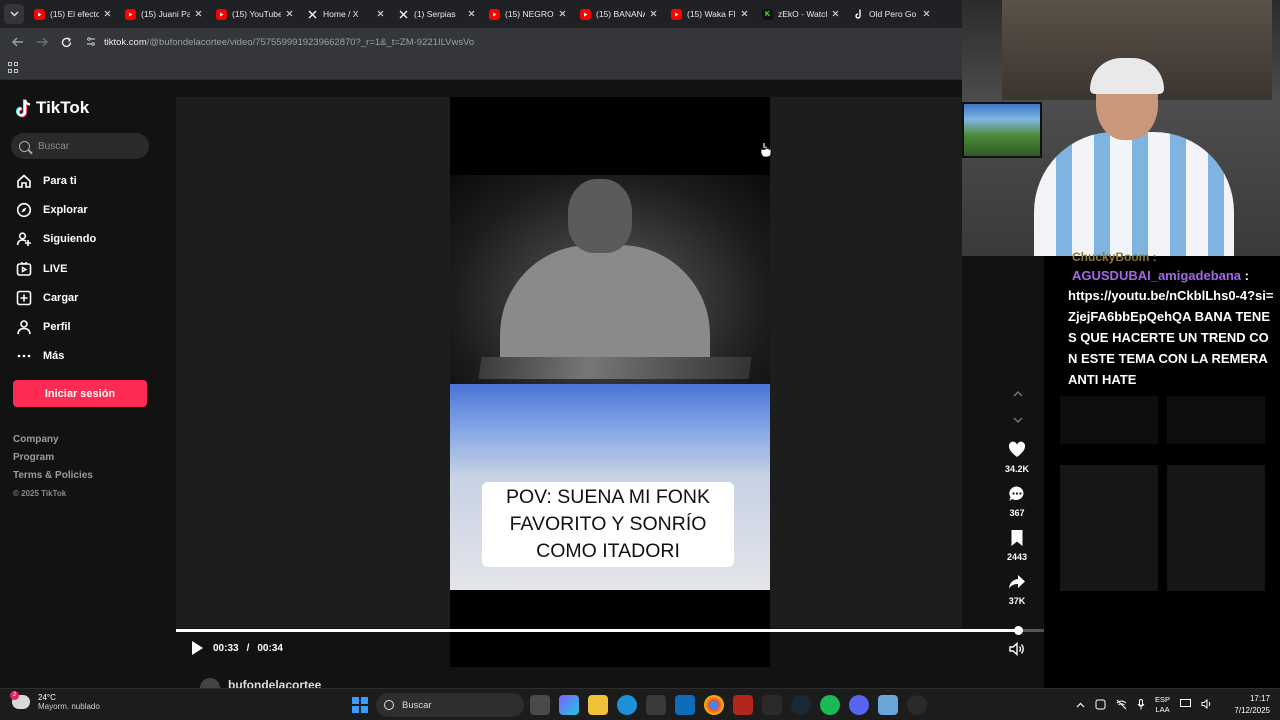 The width and height of the screenshot is (1280, 720). I want to click on chrome-icon, so click(714, 705).